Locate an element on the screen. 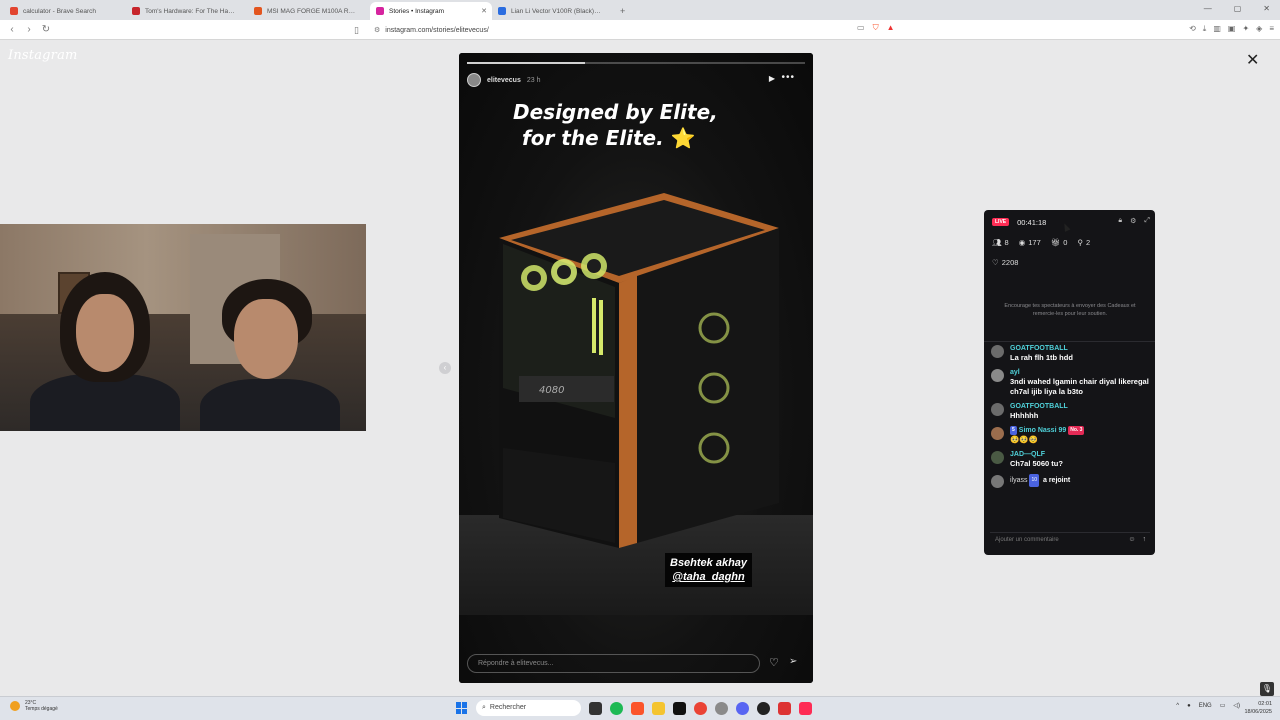 The image size is (1280, 720). instagram-logo: Instagram is located at coordinates (43, 55).